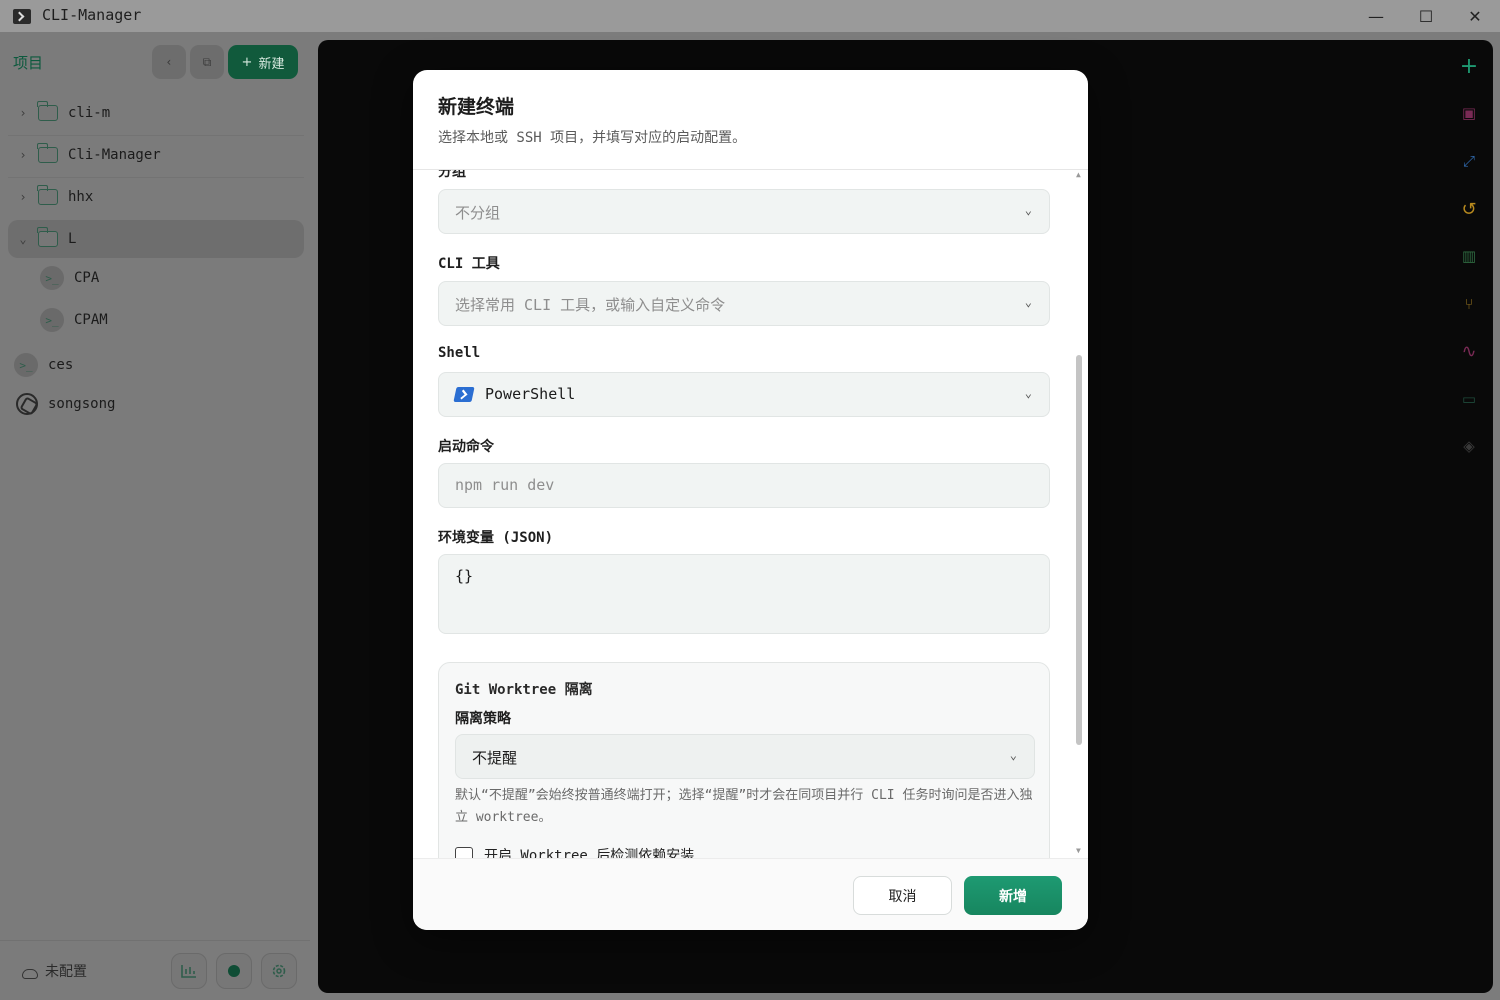 This screenshot has height=1000, width=1500. I want to click on layers-icon: ◈, so click(1469, 446).